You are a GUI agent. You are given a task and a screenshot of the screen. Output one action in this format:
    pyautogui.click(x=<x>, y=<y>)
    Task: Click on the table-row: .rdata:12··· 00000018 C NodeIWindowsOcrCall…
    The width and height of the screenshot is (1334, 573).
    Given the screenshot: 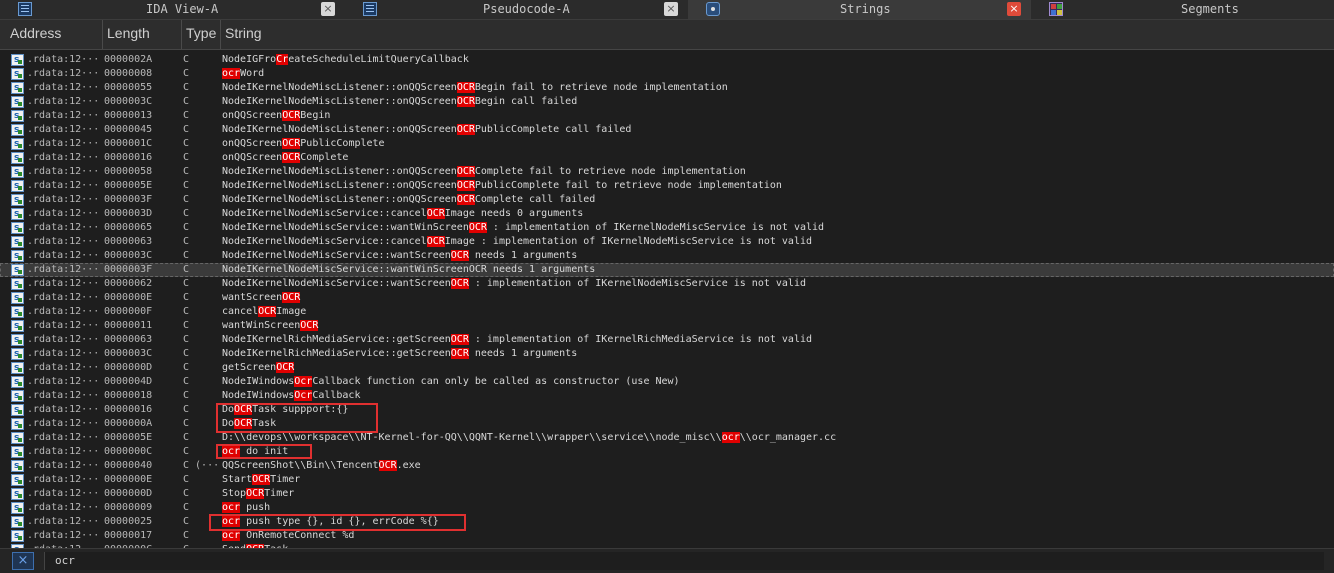 What is the action you would take?
    pyautogui.click(x=667, y=396)
    